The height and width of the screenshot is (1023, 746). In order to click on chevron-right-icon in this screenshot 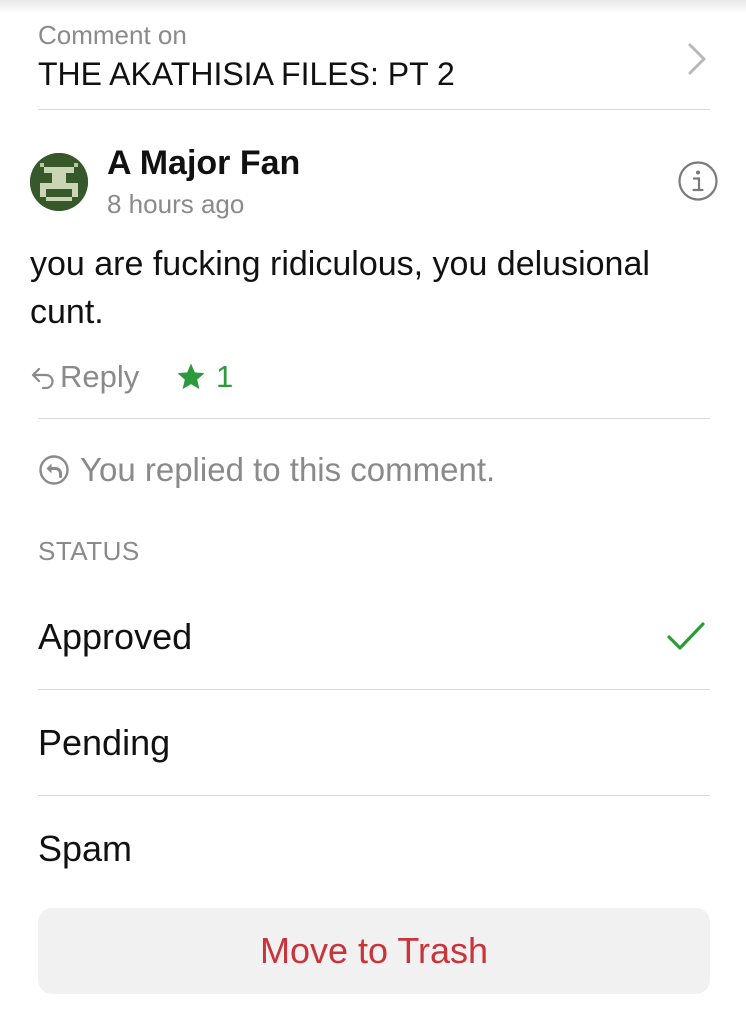, I will do `click(697, 59)`.